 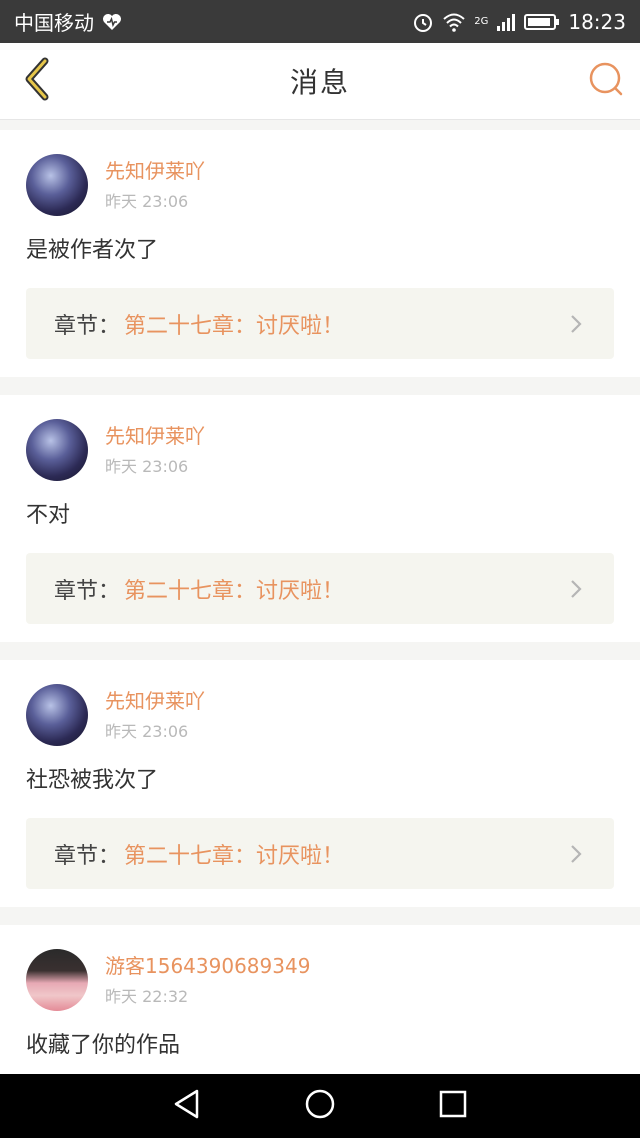 What do you see at coordinates (481, 21) in the screenshot?
I see `network-label: 2G` at bounding box center [481, 21].